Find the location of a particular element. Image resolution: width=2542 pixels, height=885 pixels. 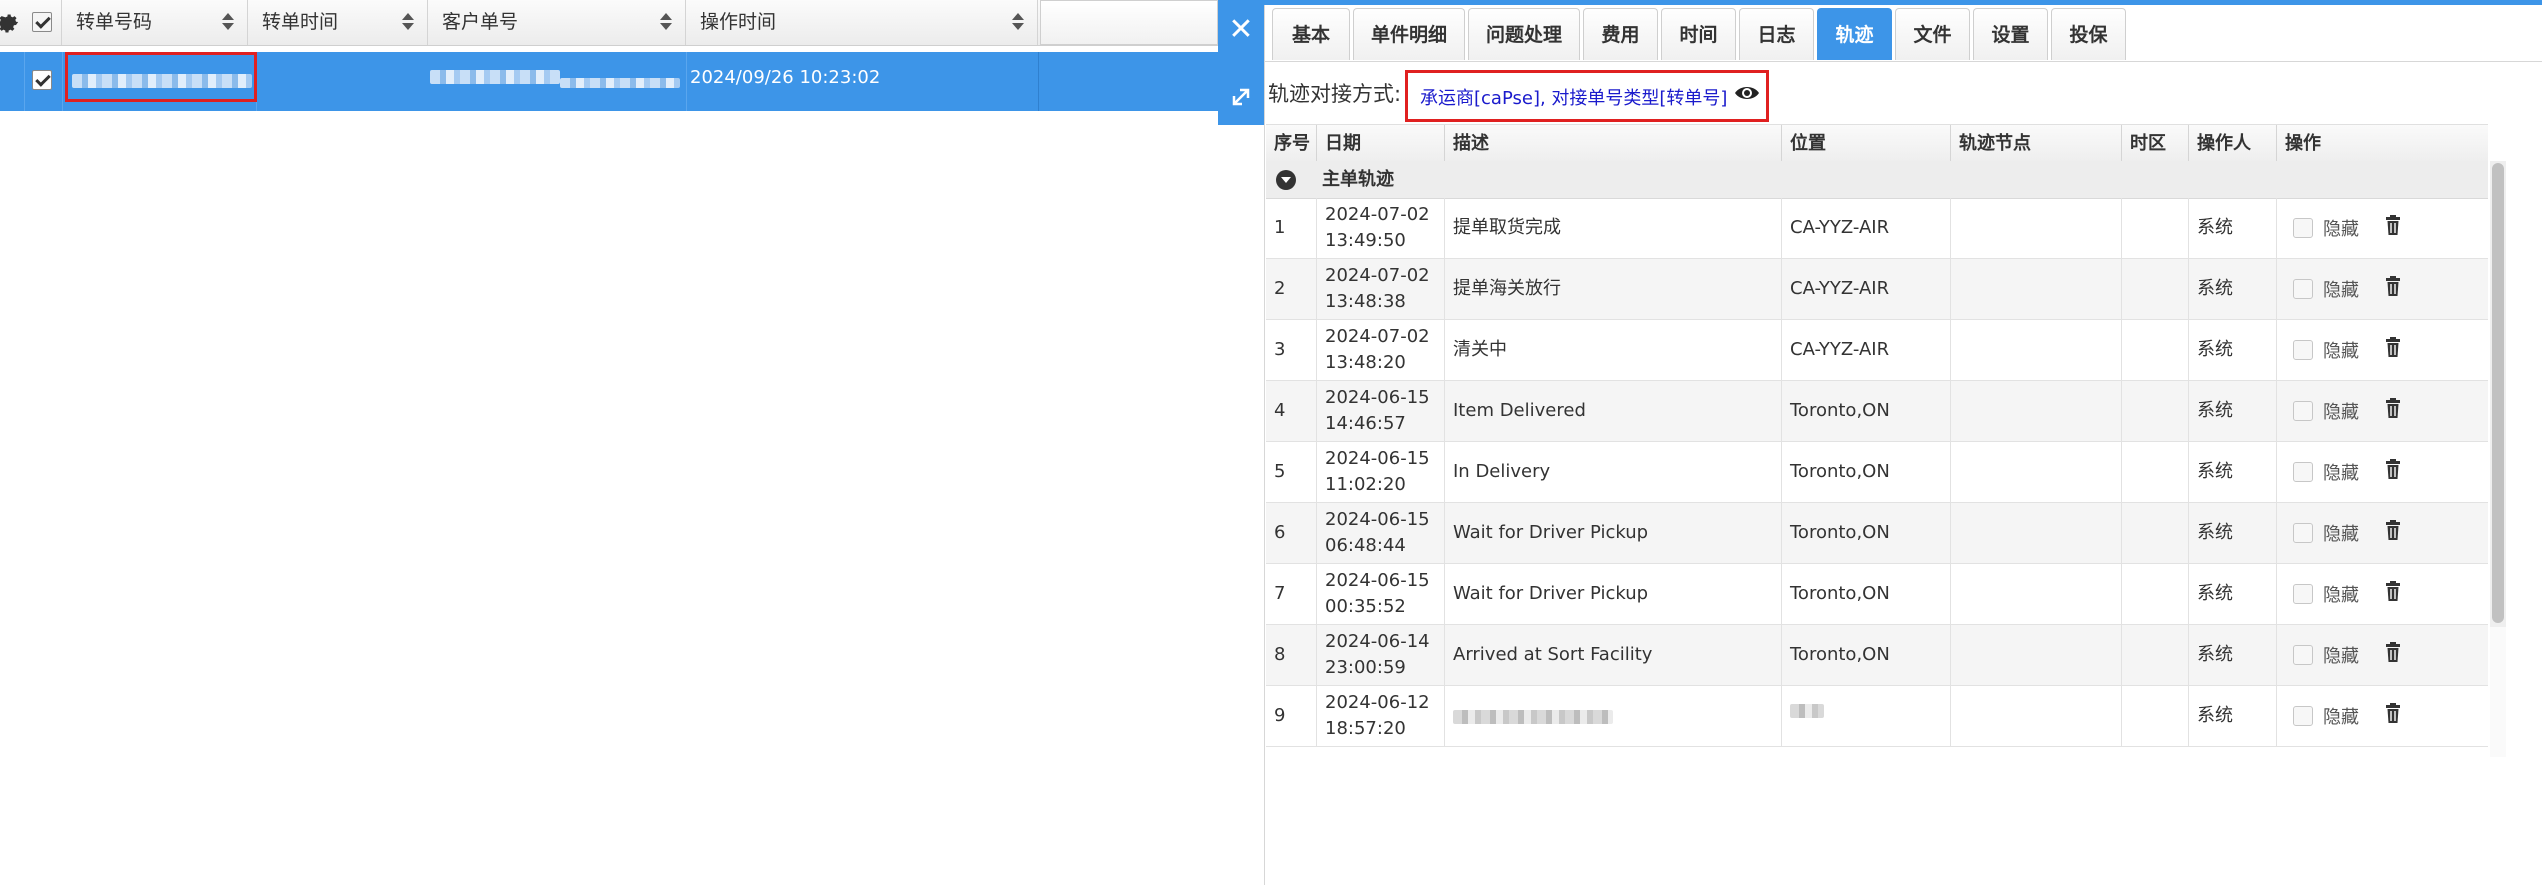

group-label: 主单轨迹 is located at coordinates (1358, 179).